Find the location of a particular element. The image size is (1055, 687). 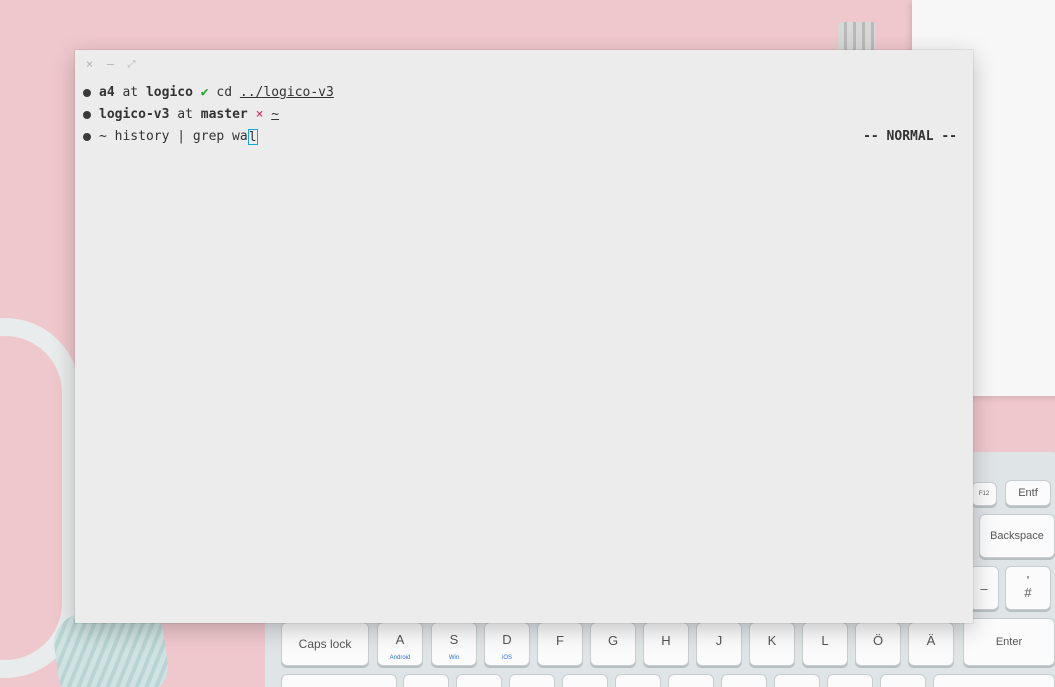

key-d-sub: iOS is located at coordinates (506, 658).